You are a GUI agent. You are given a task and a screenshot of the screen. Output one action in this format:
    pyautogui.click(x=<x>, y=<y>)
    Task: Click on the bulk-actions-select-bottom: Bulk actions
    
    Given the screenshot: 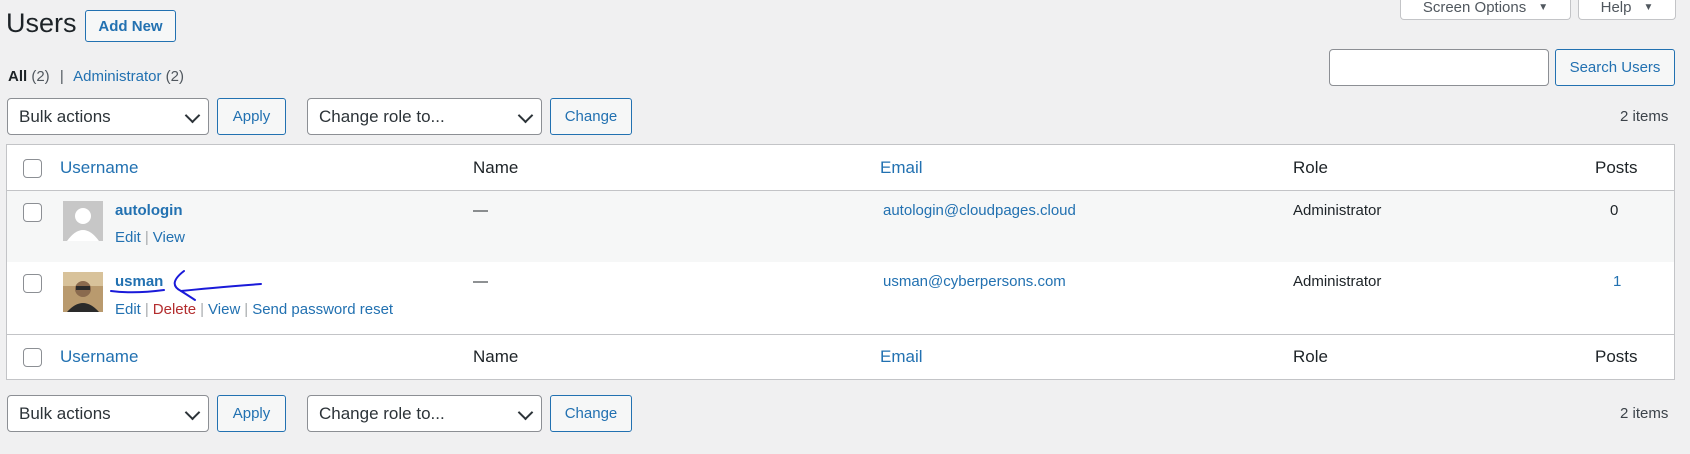 What is the action you would take?
    pyautogui.click(x=108, y=413)
    